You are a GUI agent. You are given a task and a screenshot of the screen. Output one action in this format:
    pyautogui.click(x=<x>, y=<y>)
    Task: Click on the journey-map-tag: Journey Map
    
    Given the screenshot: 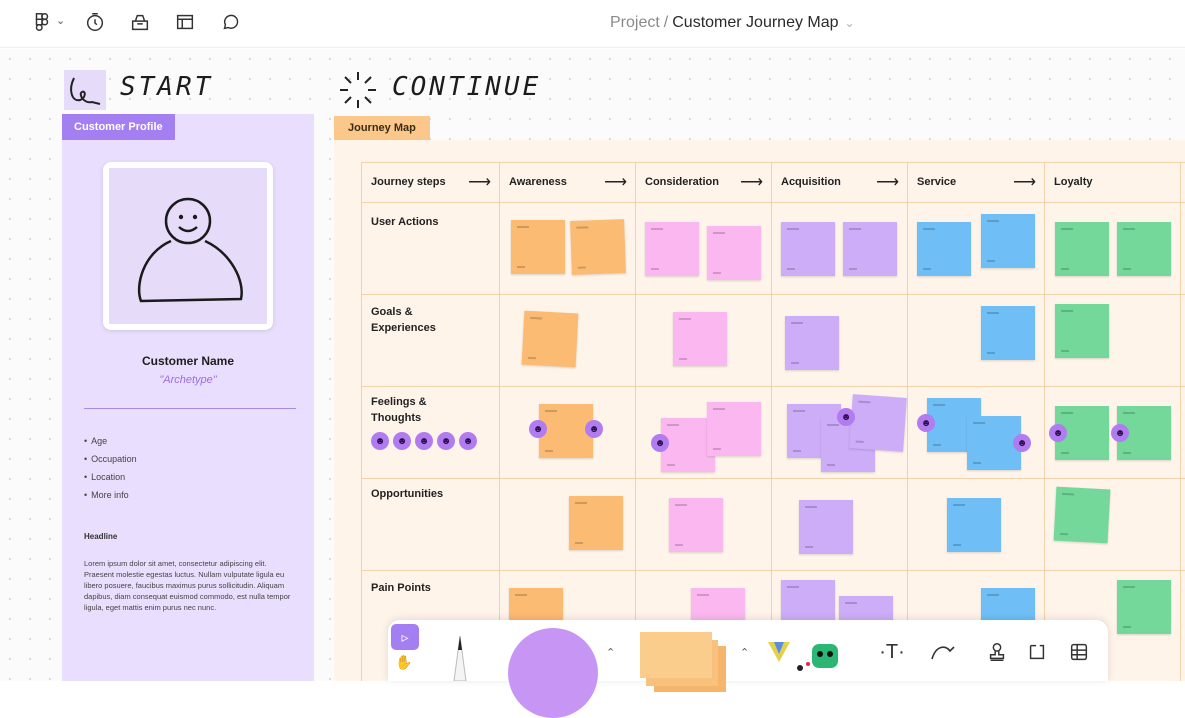 What is the action you would take?
    pyautogui.click(x=382, y=128)
    